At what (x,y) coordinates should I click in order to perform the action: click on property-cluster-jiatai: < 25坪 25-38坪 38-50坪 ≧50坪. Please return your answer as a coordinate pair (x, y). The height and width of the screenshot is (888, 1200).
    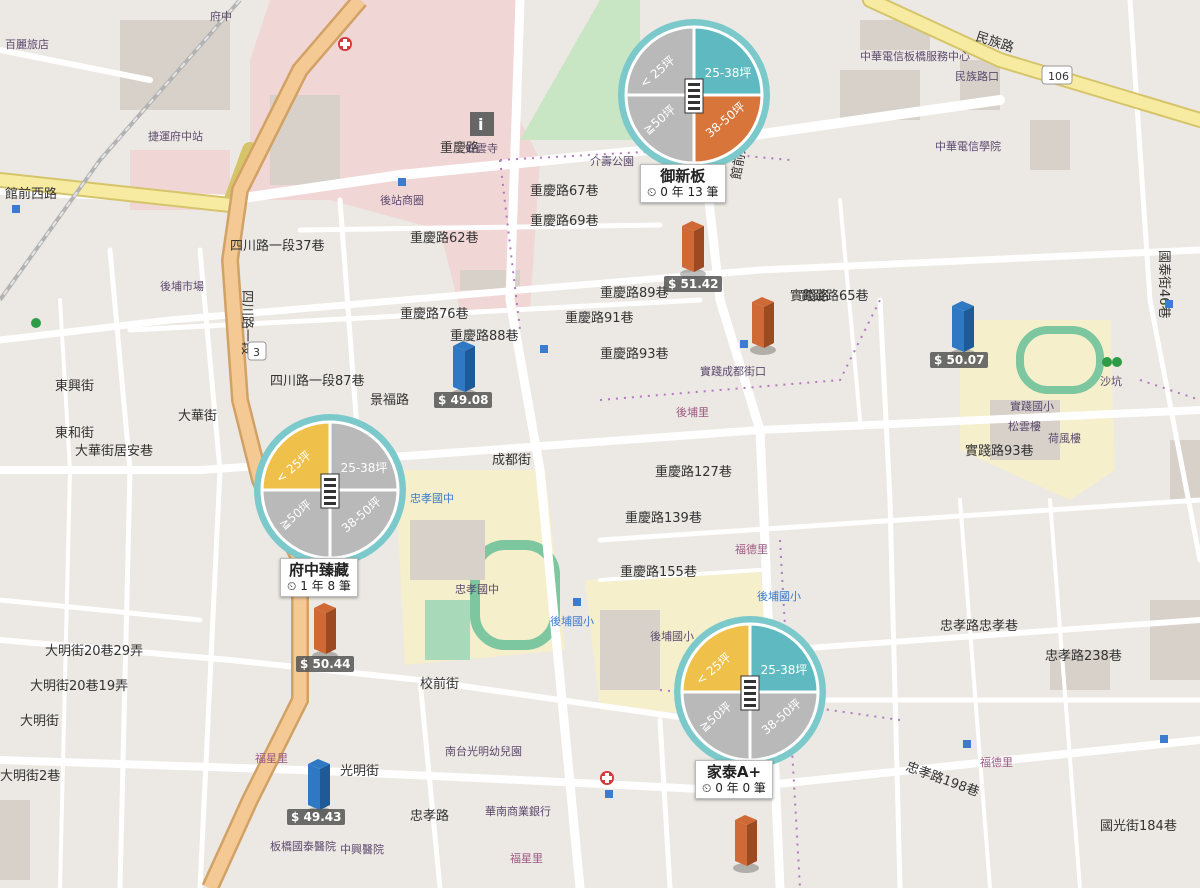
    Looking at the image, I should click on (750, 692).